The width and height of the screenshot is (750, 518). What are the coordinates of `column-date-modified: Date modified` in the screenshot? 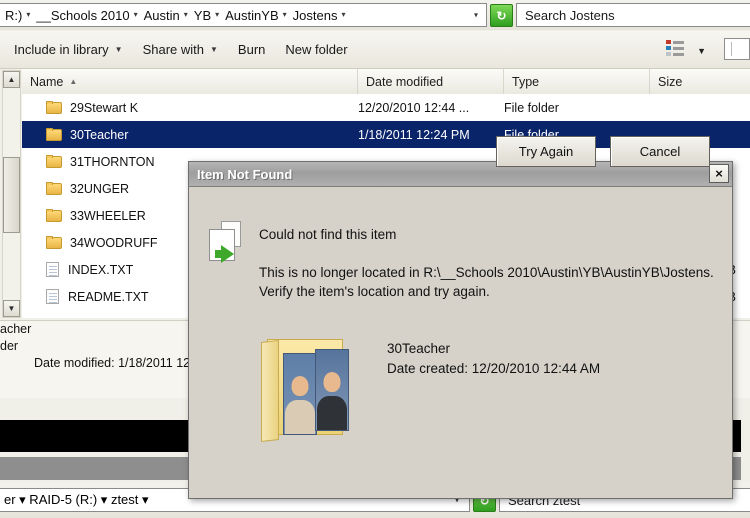 It's located at (431, 81).